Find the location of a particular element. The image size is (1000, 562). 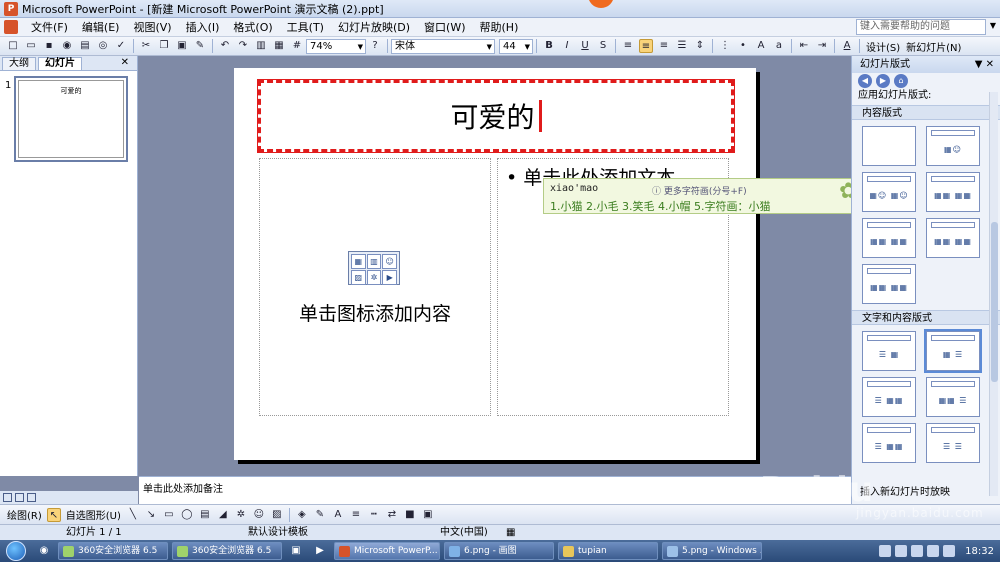

menu-edit: 编辑(E) is located at coordinates (101, 27).